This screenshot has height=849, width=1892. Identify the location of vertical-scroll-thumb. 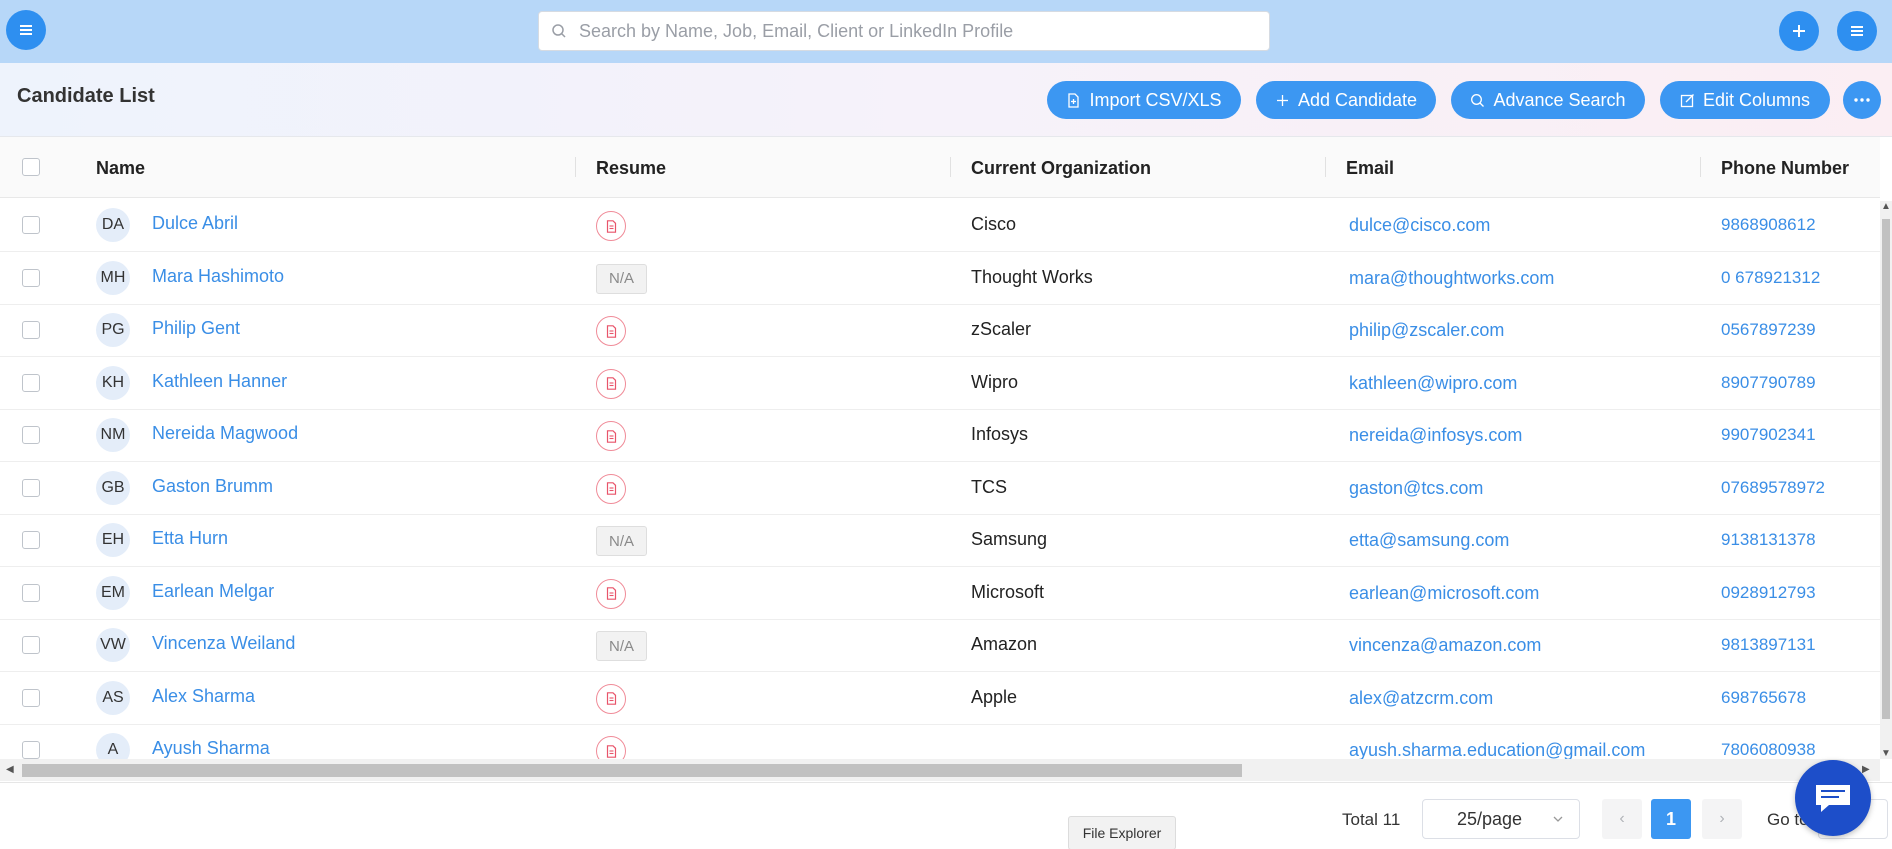
(1886, 469).